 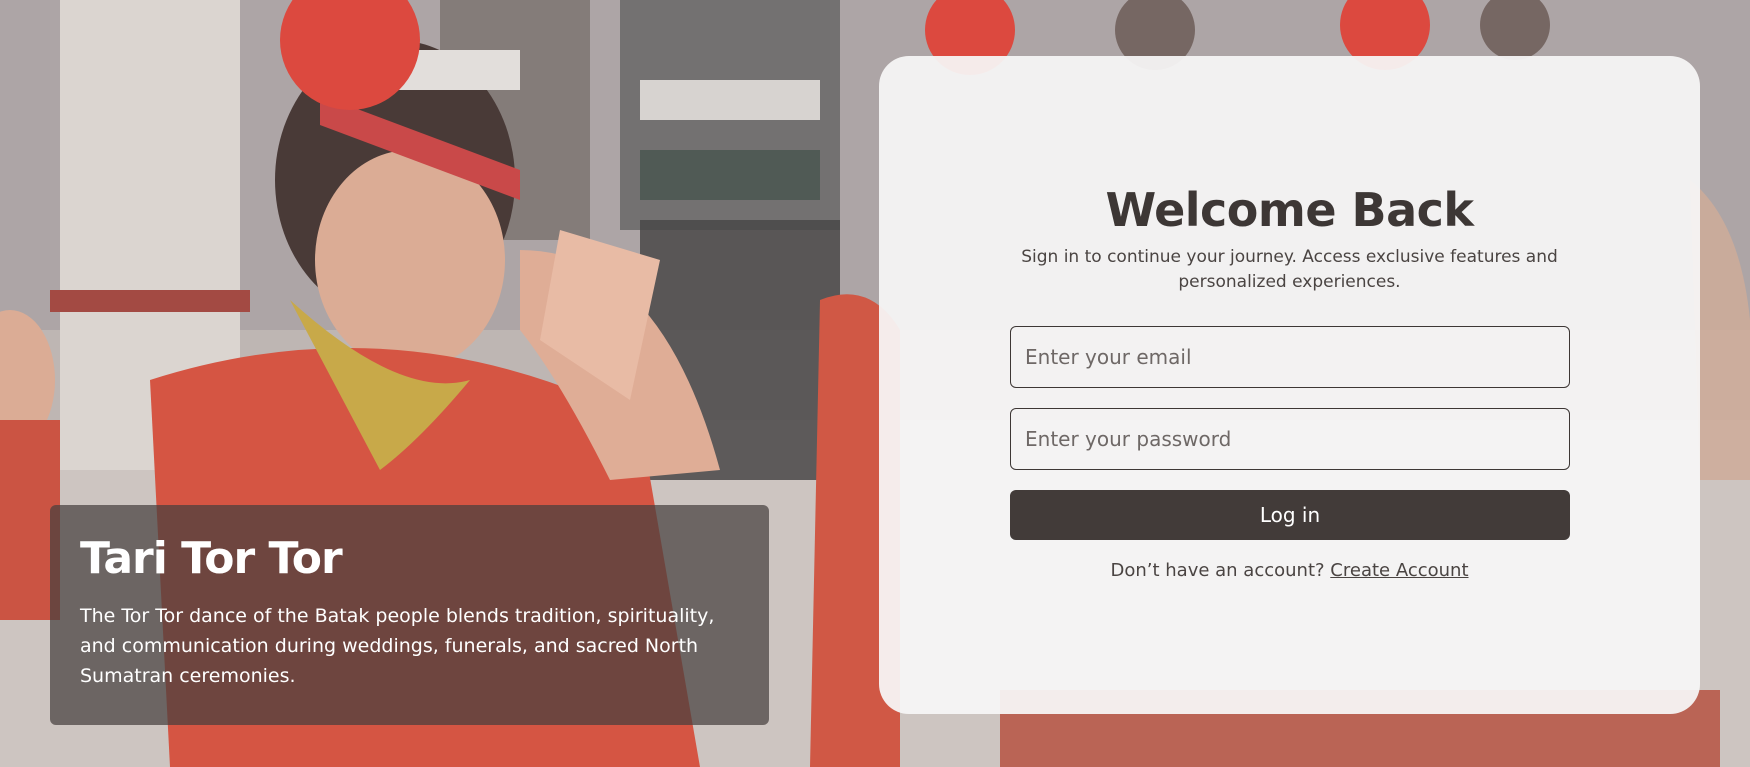 I want to click on login-title: Welcome Back, so click(x=1289, y=210).